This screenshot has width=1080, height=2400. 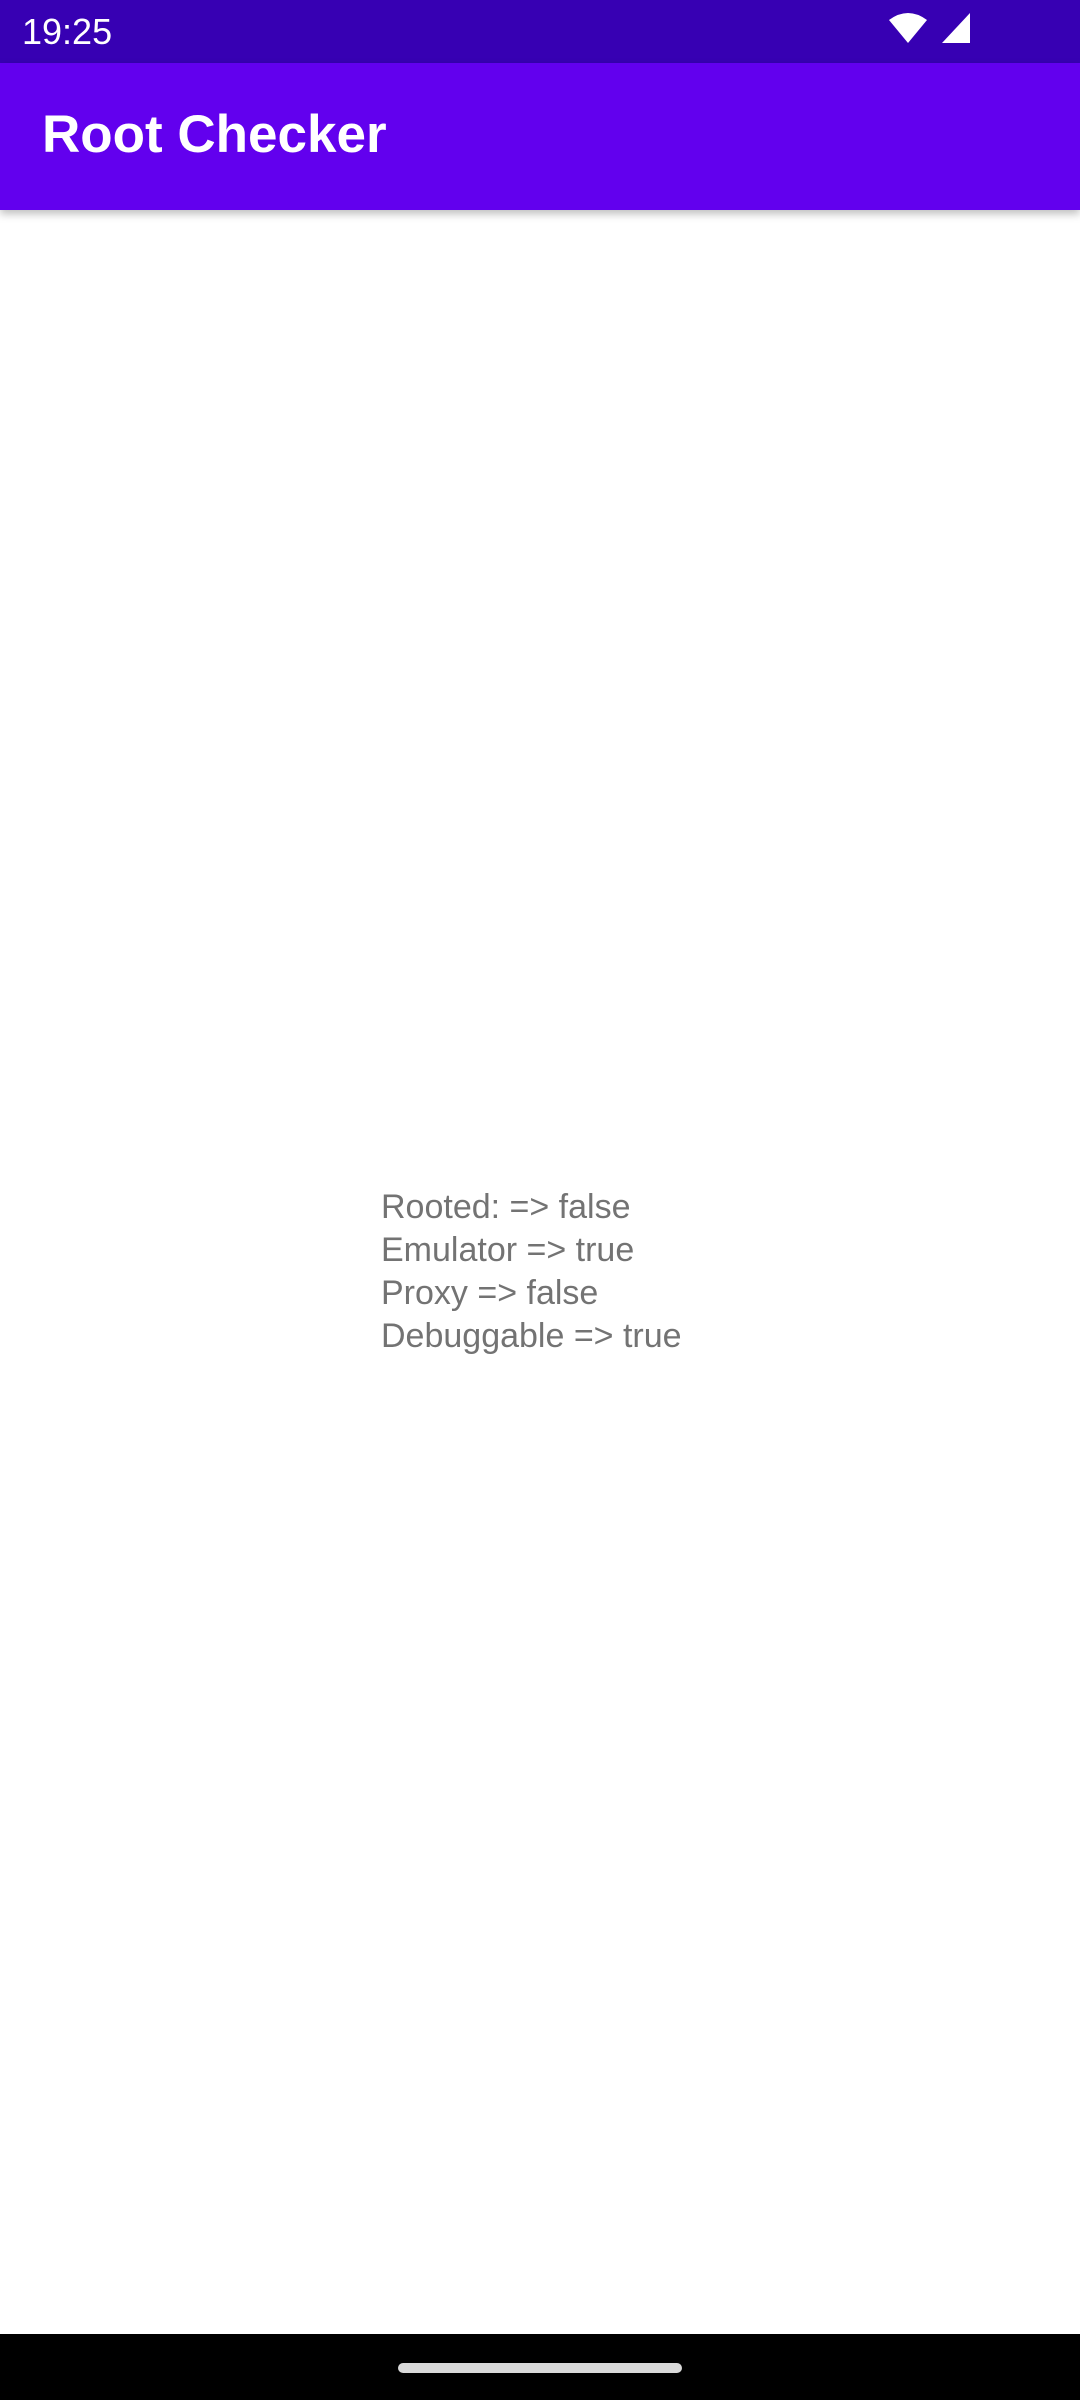 I want to click on result-rooted: Rooted: => false, so click(x=506, y=1207).